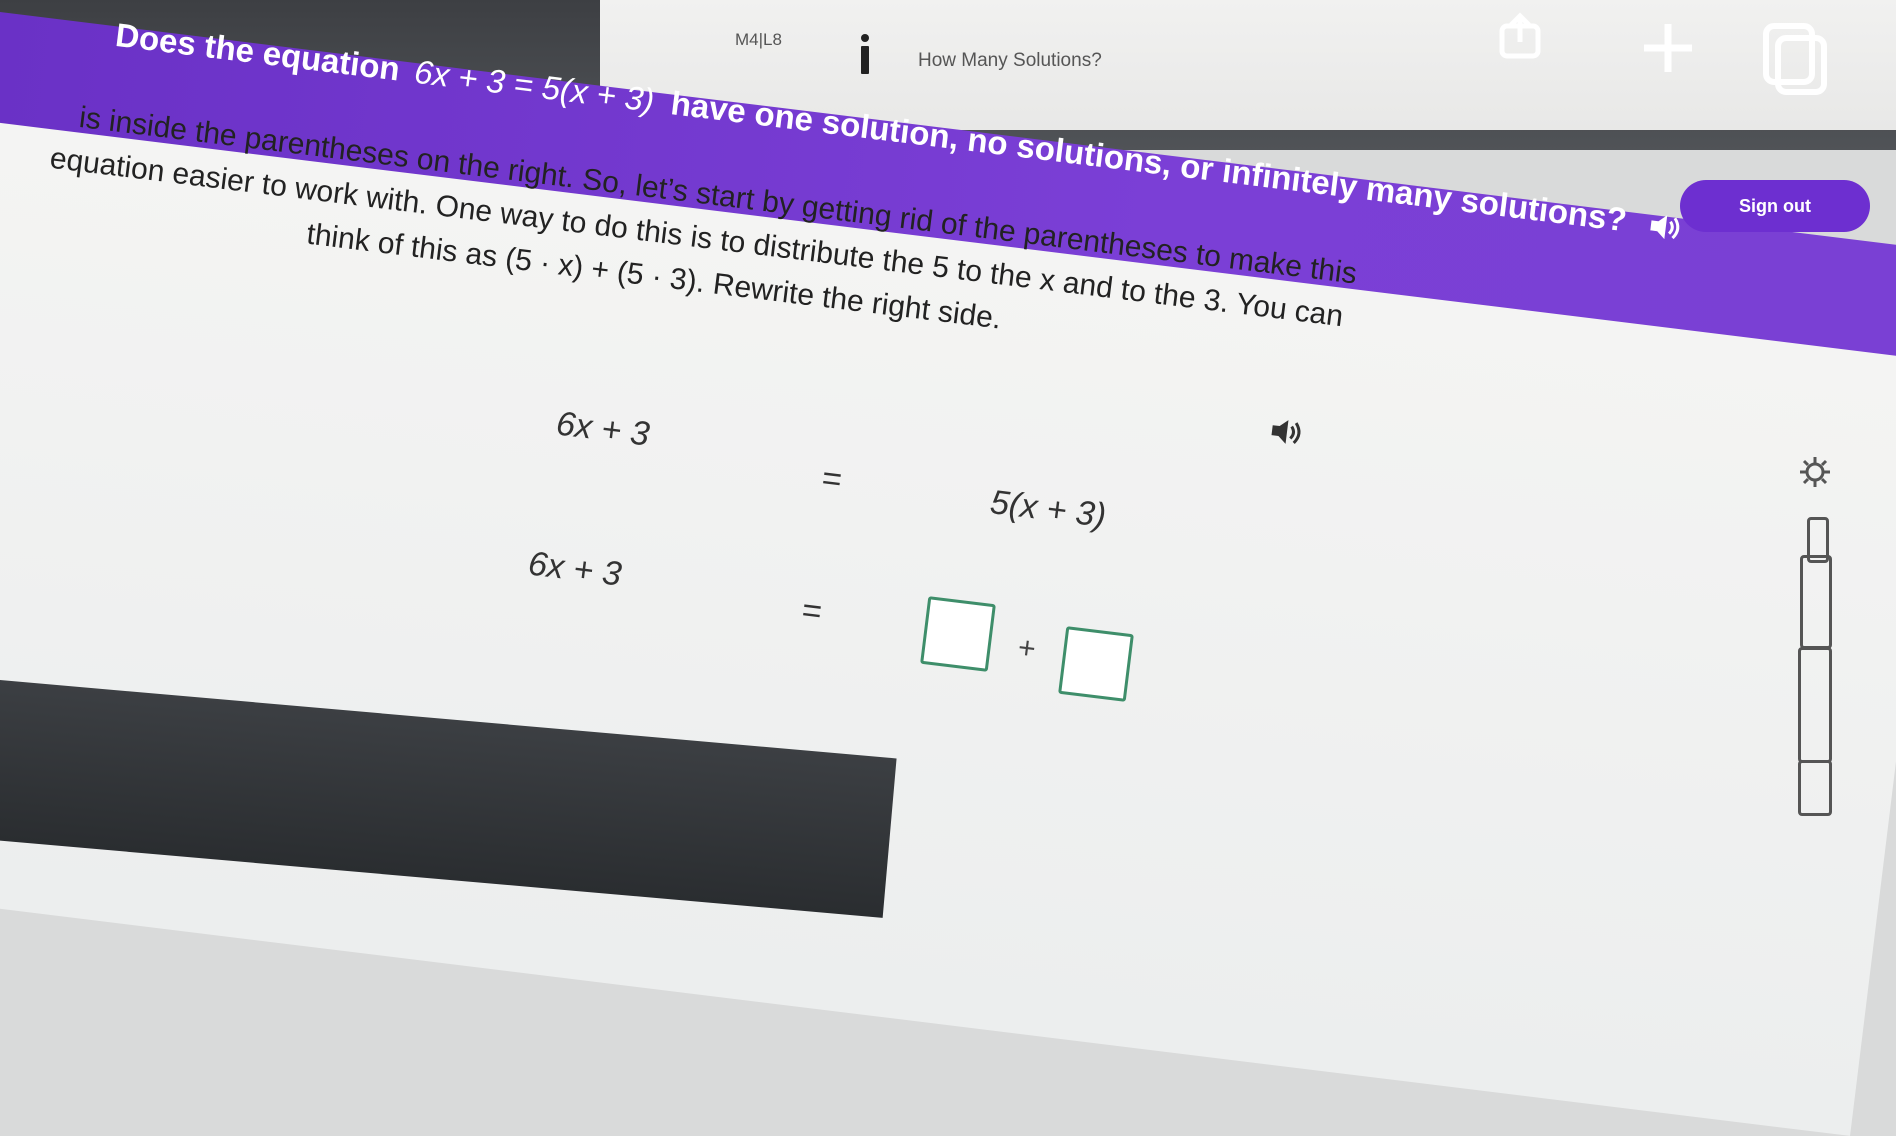 This screenshot has height=1136, width=1896. What do you see at coordinates (1668, 48) in the screenshot?
I see `plus-icon` at bounding box center [1668, 48].